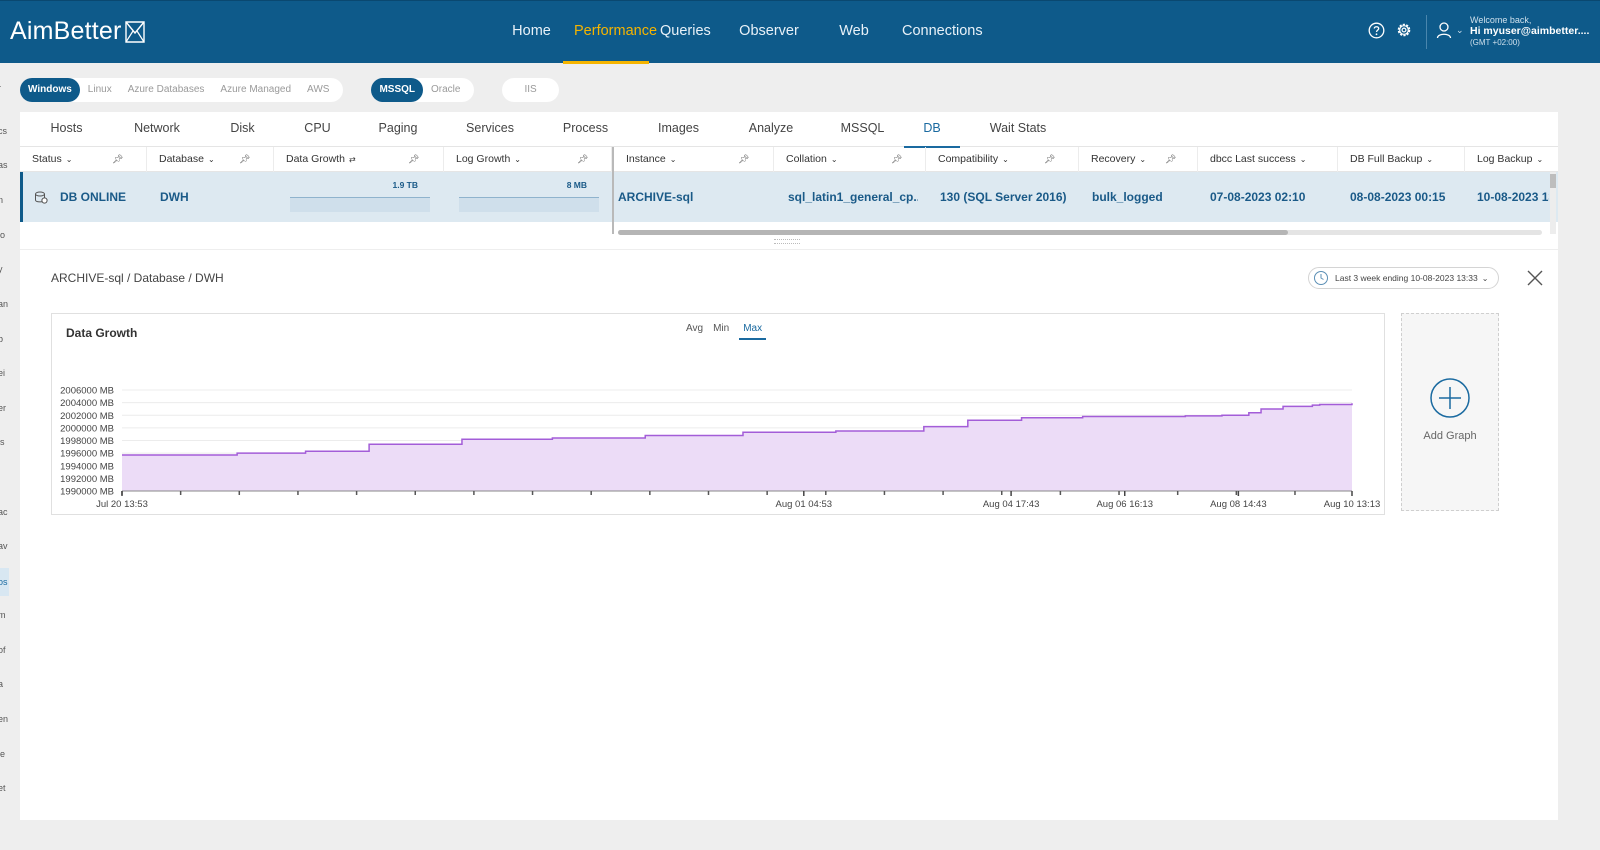 Image resolution: width=1600 pixels, height=850 pixels. What do you see at coordinates (678, 129) in the screenshot?
I see `tab-images: Images` at bounding box center [678, 129].